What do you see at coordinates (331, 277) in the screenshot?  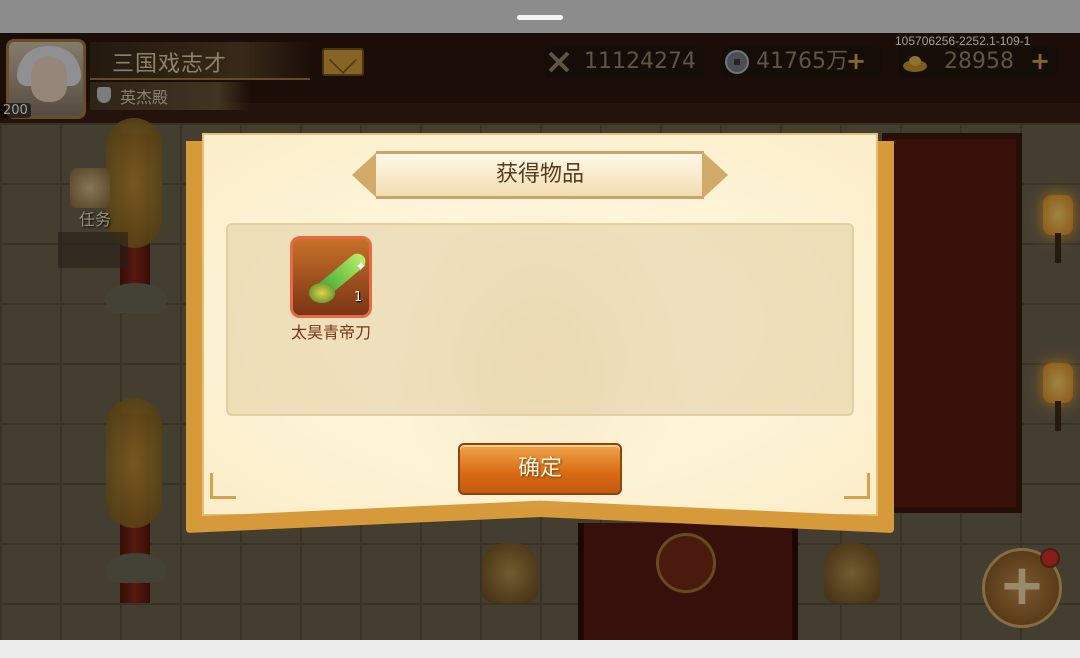 I see `sword-item-icon: ✦` at bounding box center [331, 277].